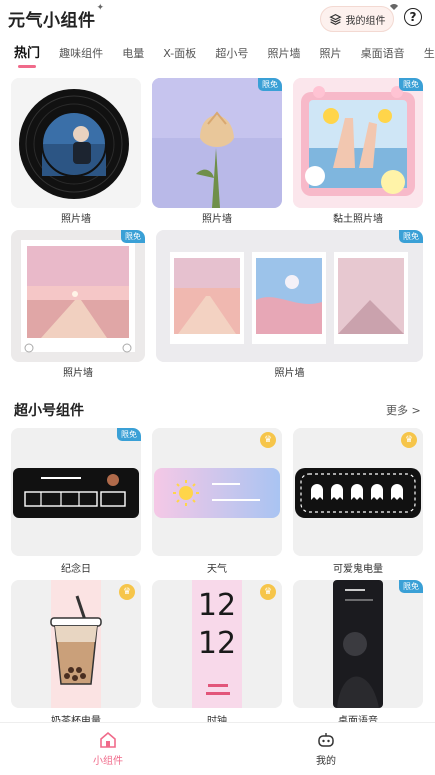  I want to click on bottom-navigation: 小组件 我的, so click(217, 748).